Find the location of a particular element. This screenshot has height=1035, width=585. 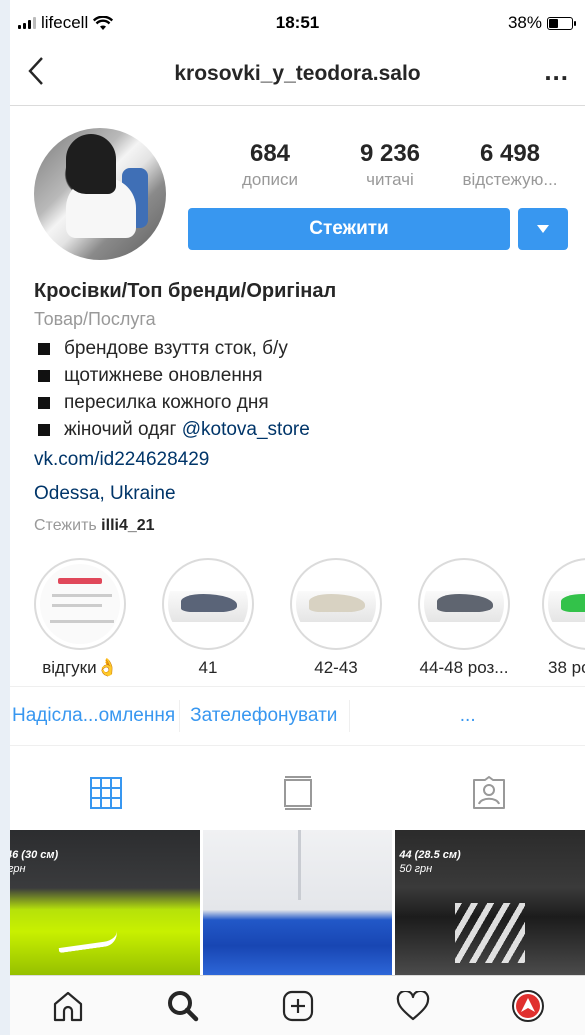

bio-line: щотижневе оновлення is located at coordinates (304, 376).